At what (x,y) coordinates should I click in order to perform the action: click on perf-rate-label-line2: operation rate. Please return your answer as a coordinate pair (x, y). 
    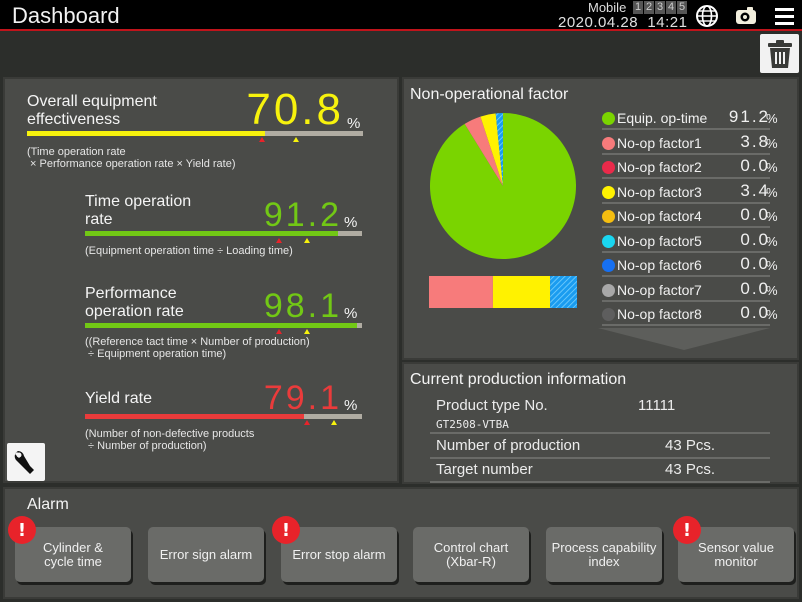
    Looking at the image, I should click on (134, 311).